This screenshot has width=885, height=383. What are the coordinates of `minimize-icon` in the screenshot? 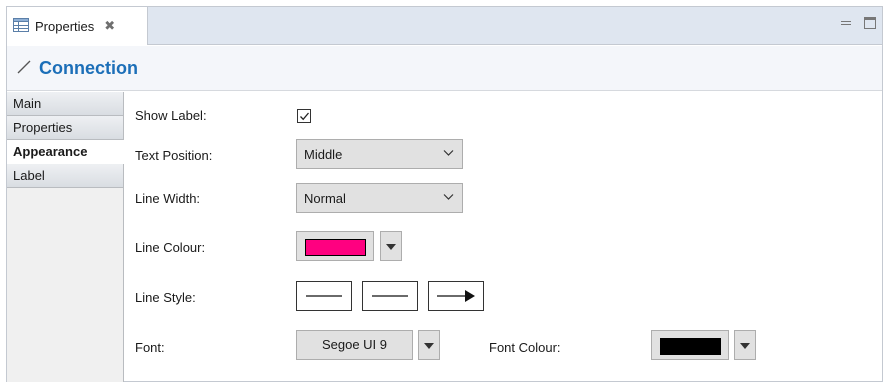 It's located at (846, 23).